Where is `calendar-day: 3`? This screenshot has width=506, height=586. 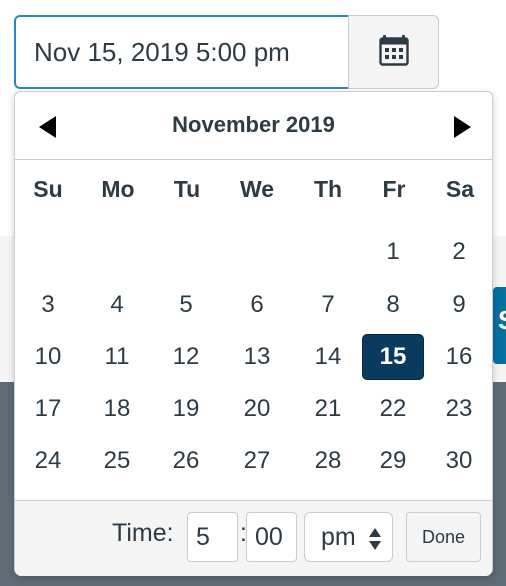
calendar-day: 3 is located at coordinates (48, 305).